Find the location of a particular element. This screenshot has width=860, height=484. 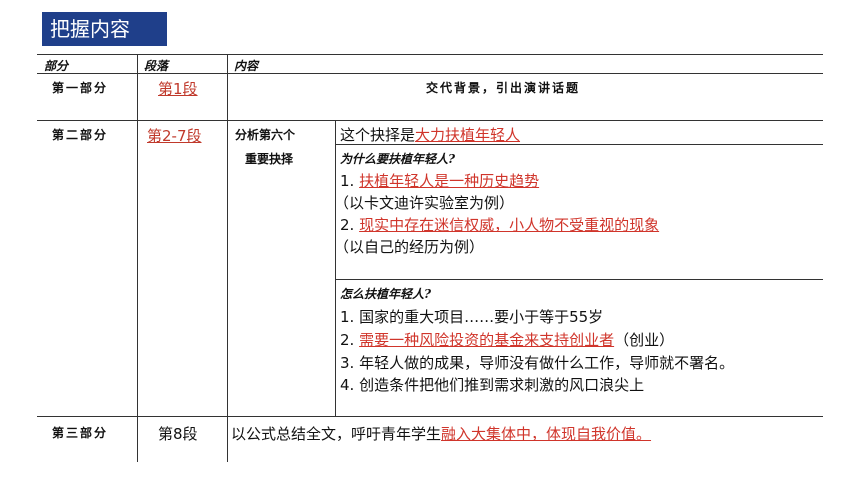

row1-content: 交代背景，引出演讲话题 is located at coordinates (503, 88).